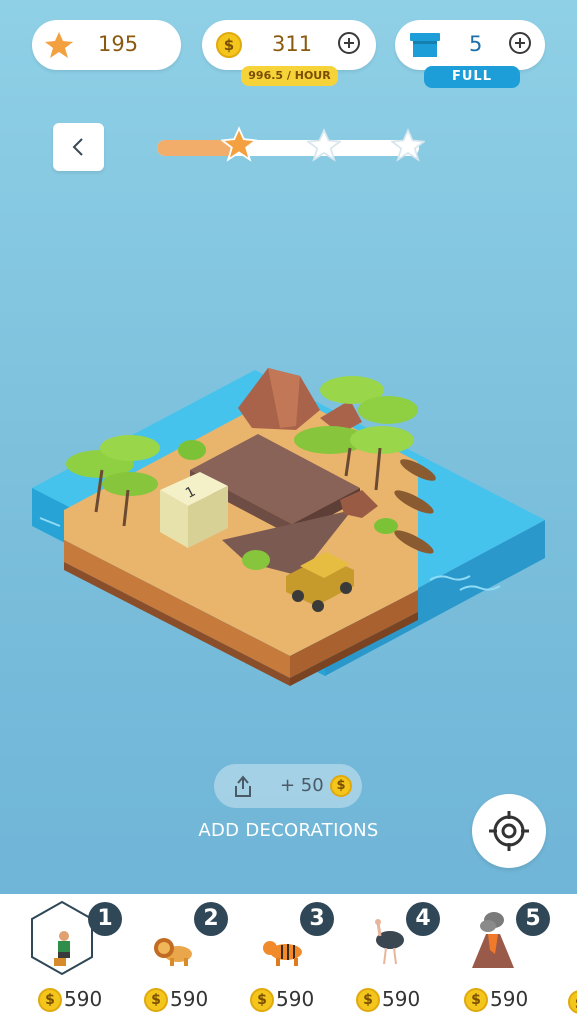 Image resolution: width=577 pixels, height=1024 pixels. I want to click on crosshair-icon, so click(509, 831).